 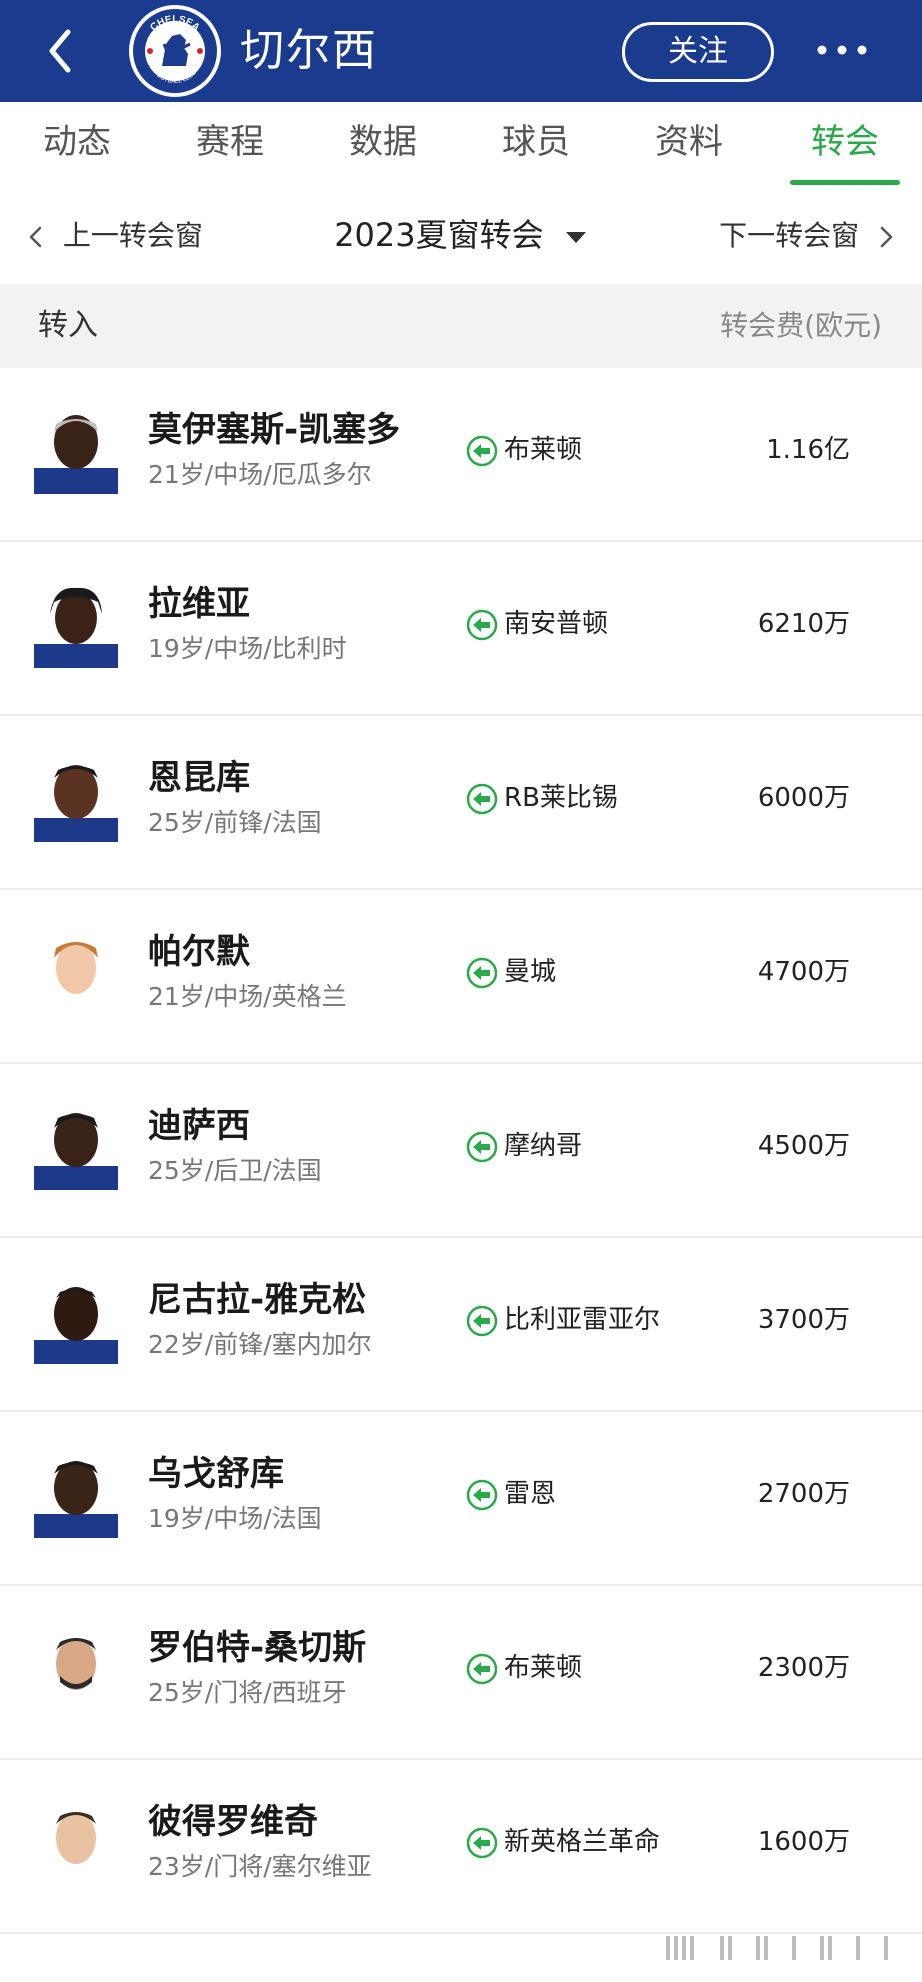 What do you see at coordinates (199, 778) in the screenshot?
I see `player-name: 恩昆库` at bounding box center [199, 778].